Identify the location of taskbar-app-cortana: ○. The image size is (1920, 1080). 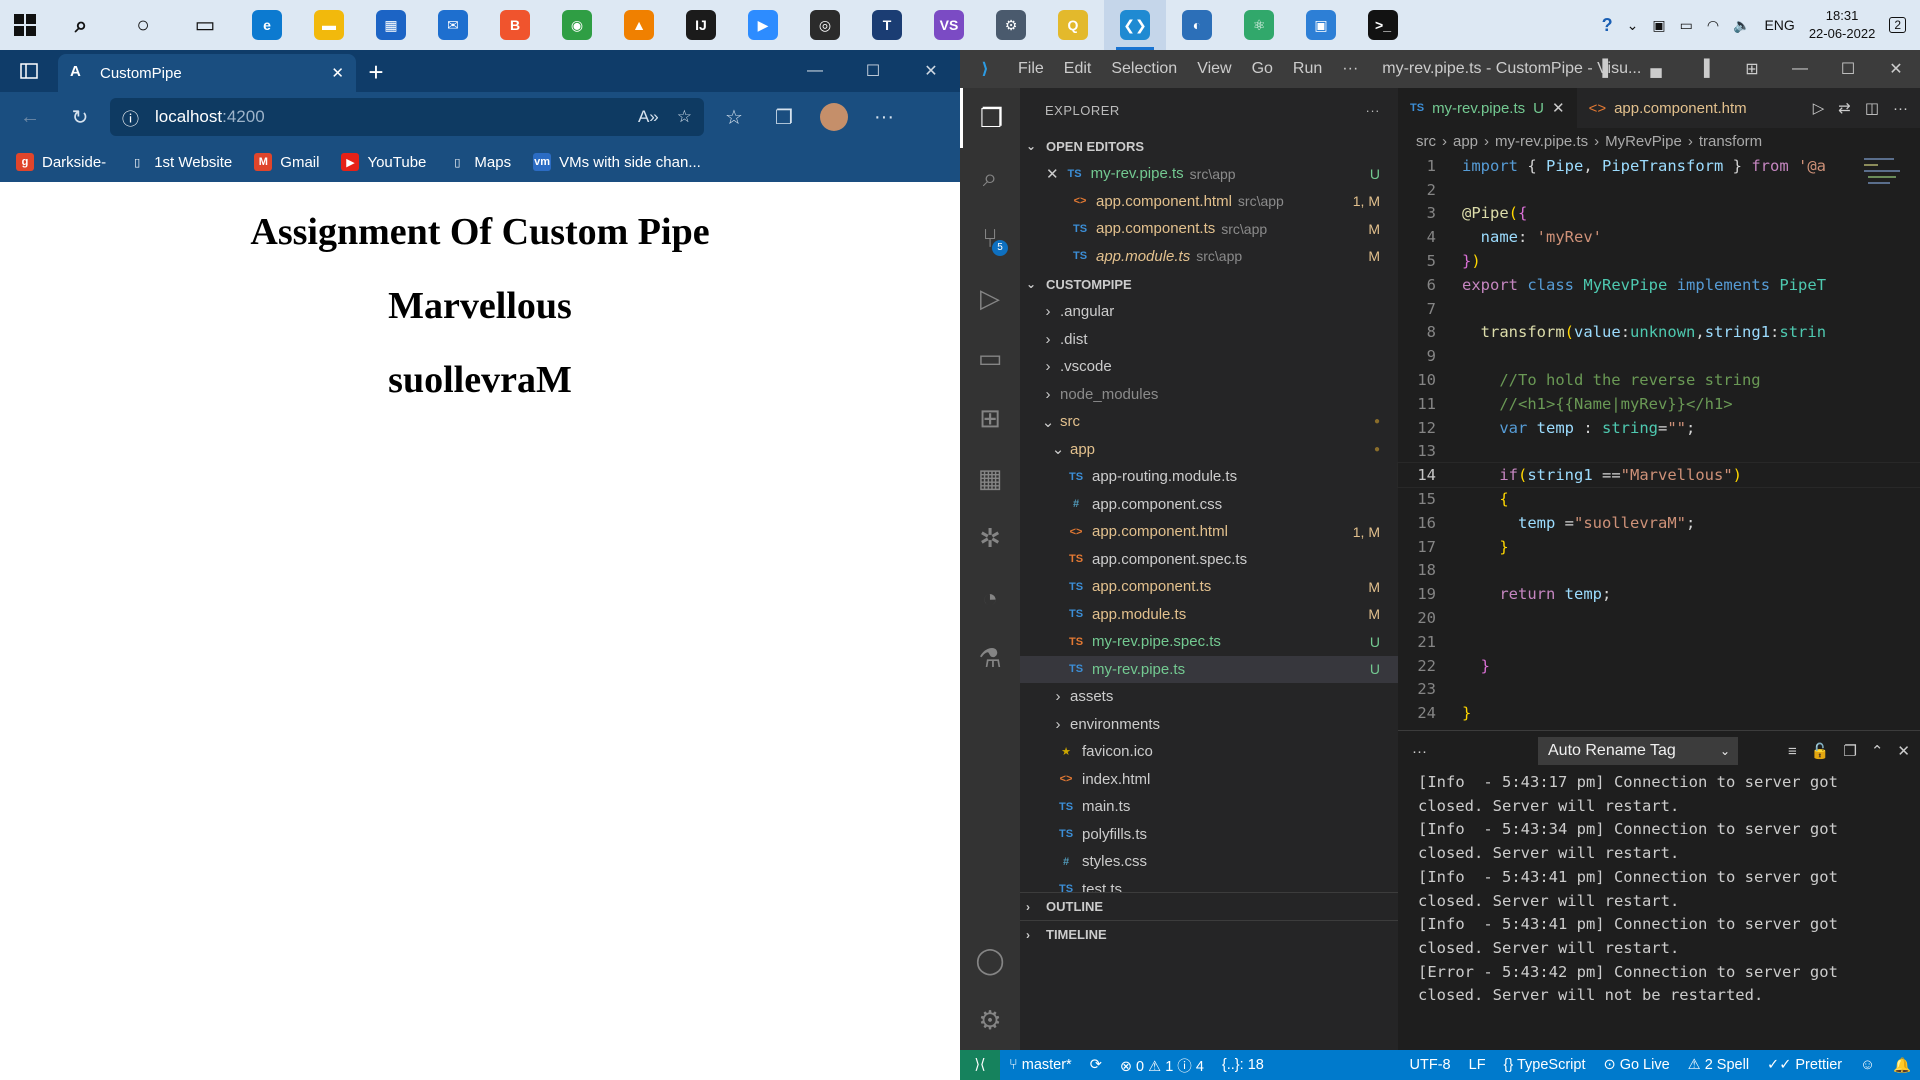
(143, 25).